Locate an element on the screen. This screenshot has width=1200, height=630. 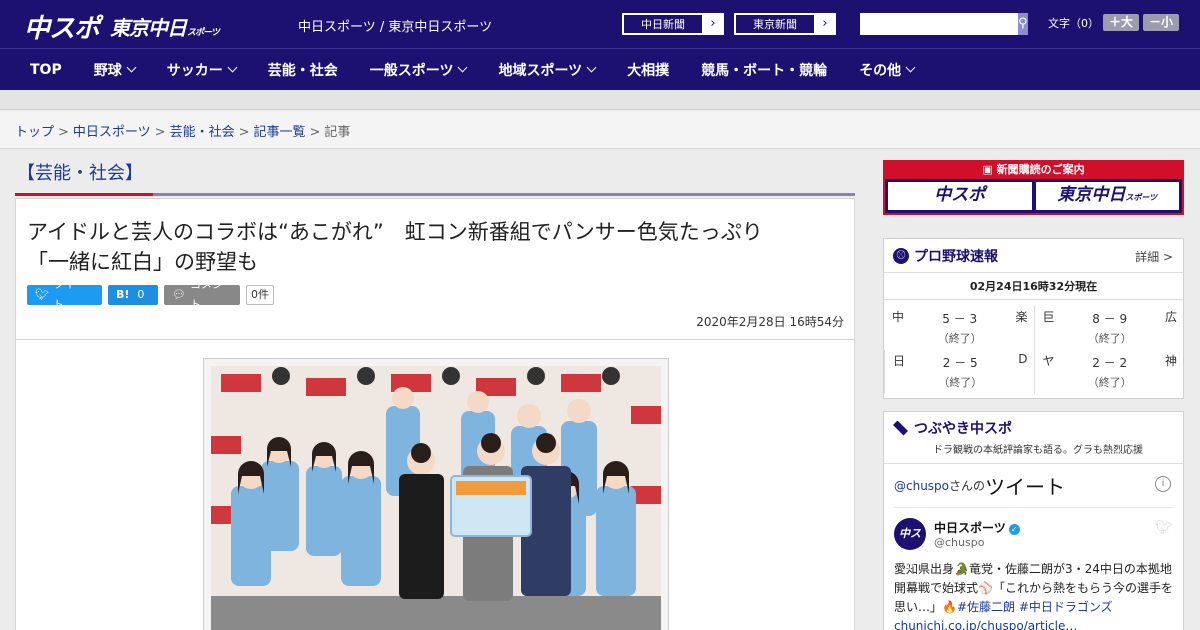
tweet-user-name: 中日スポーツ ✓ is located at coordinates (977, 527).